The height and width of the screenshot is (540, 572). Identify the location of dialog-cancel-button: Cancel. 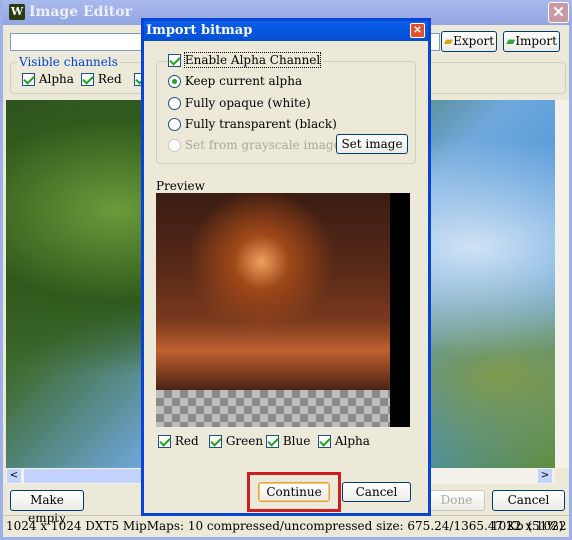
(376, 492).